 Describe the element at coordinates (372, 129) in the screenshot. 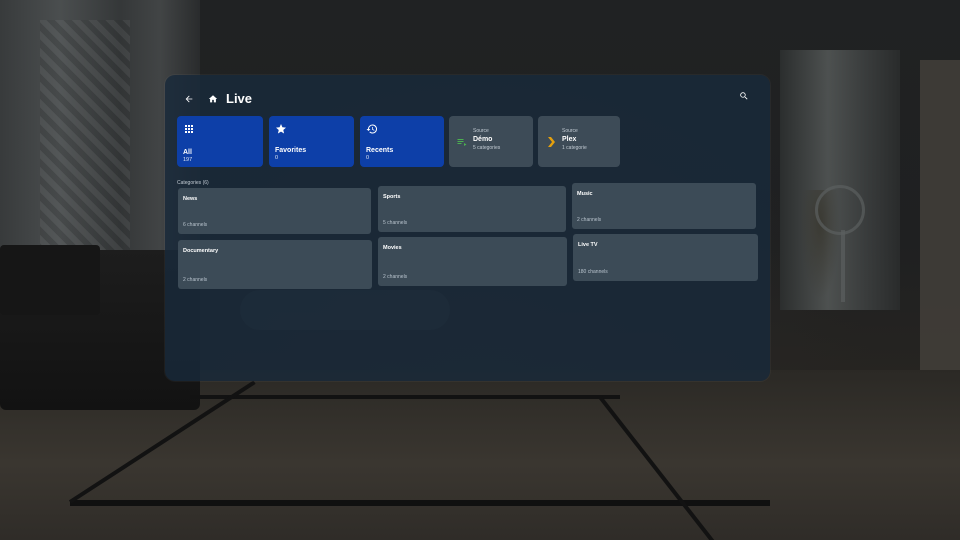

I see `history-icon` at that location.